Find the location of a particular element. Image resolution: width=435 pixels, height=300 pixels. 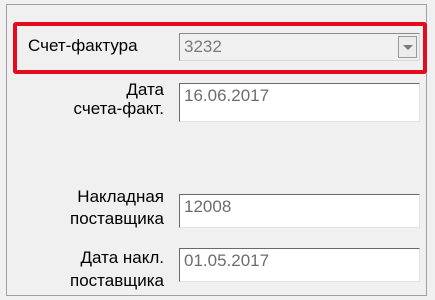

invoice-label: Счет-фактура is located at coordinates (83, 45).